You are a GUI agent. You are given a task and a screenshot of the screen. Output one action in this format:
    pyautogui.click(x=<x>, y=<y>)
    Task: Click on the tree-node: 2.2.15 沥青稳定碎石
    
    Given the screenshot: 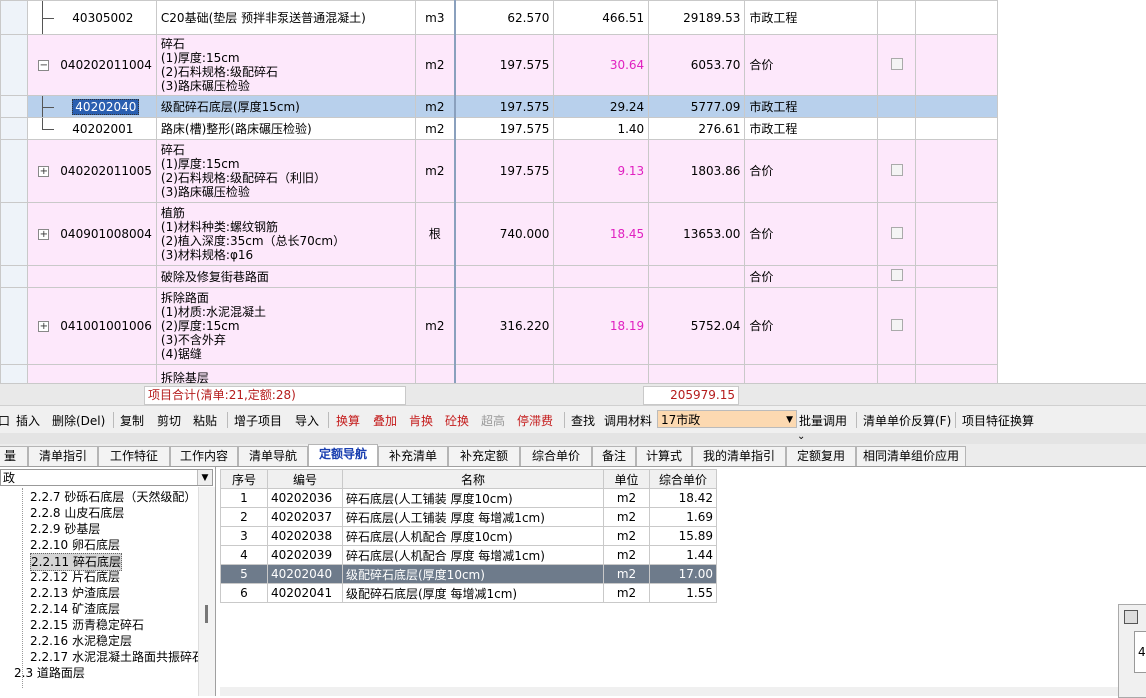 What is the action you would take?
    pyautogui.click(x=87, y=625)
    